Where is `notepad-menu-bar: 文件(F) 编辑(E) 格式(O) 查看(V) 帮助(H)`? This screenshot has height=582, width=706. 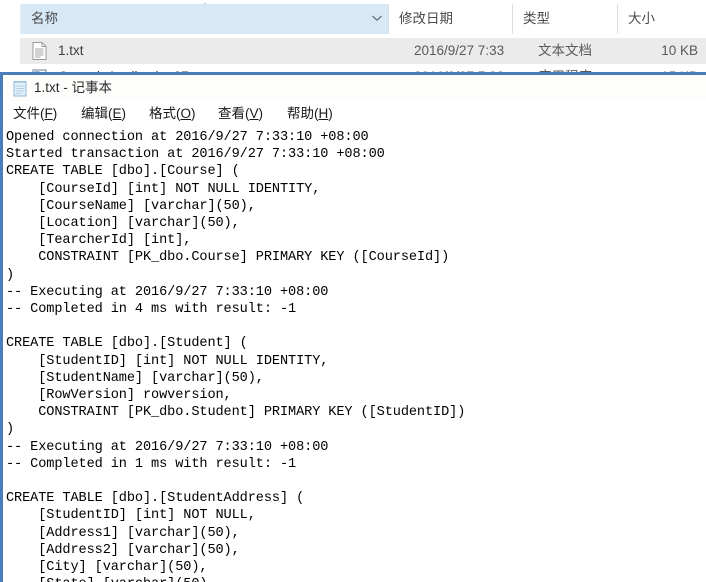
notepad-menu-bar: 文件(F) 编辑(E) 格式(O) 查看(V) 帮助(H) is located at coordinates (354, 113).